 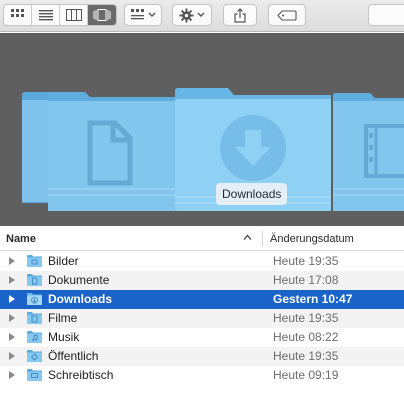 What do you see at coordinates (252, 194) in the screenshot?
I see `coverflow-caption: Downloads` at bounding box center [252, 194].